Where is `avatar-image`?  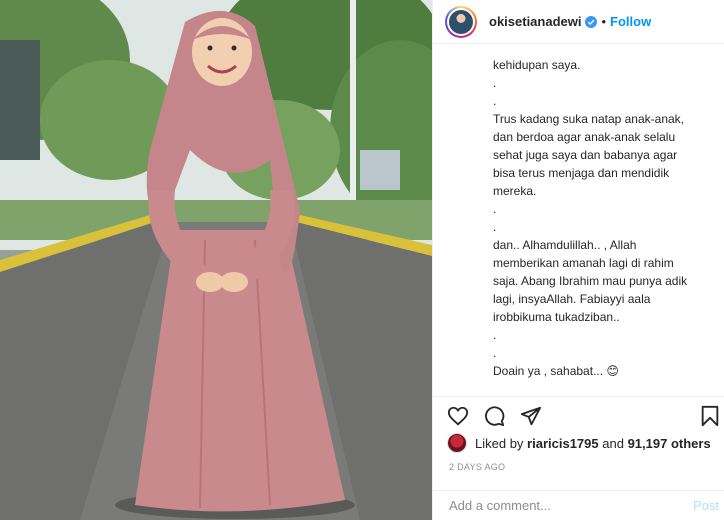
avatar-image is located at coordinates (461, 21).